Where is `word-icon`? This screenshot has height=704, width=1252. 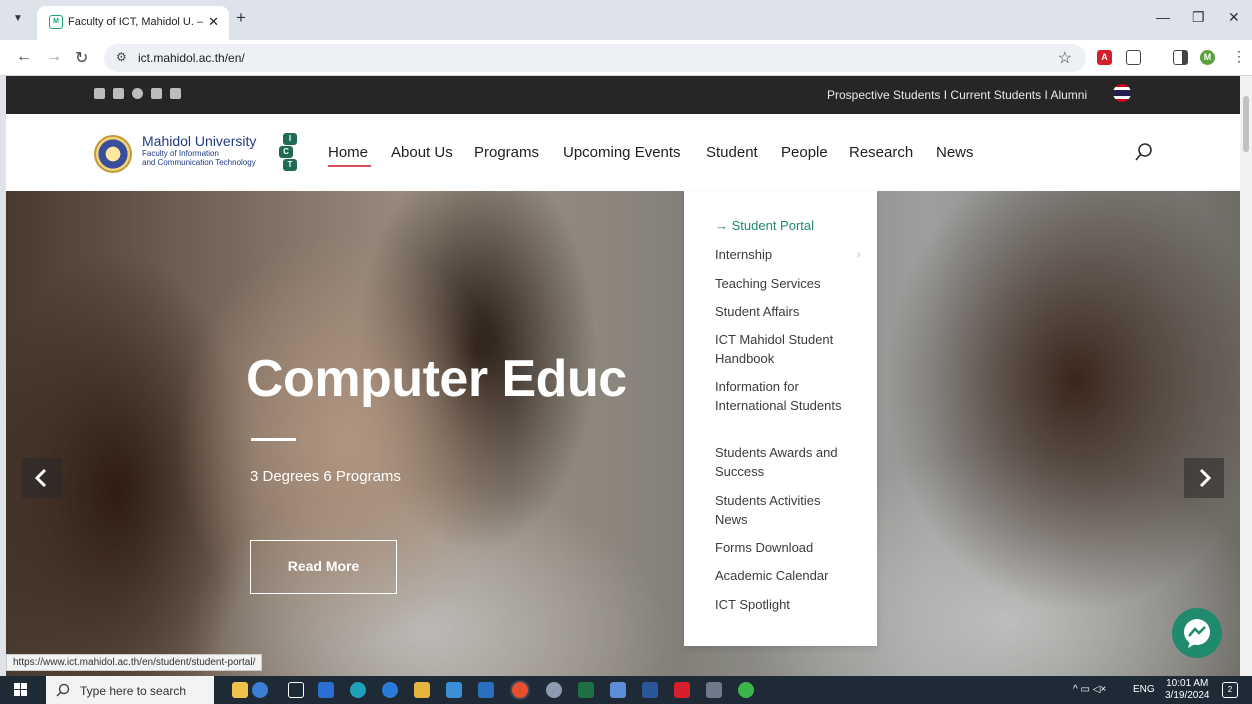 word-icon is located at coordinates (650, 690).